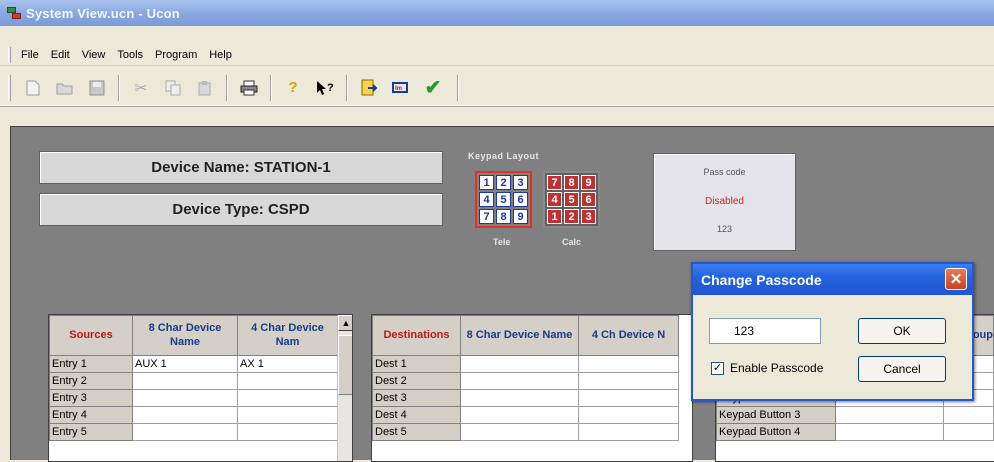 Image resolution: width=994 pixels, height=462 pixels. What do you see at coordinates (287, 335) in the screenshot?
I see `sources-col-4char: 4 Char Device Nam` at bounding box center [287, 335].